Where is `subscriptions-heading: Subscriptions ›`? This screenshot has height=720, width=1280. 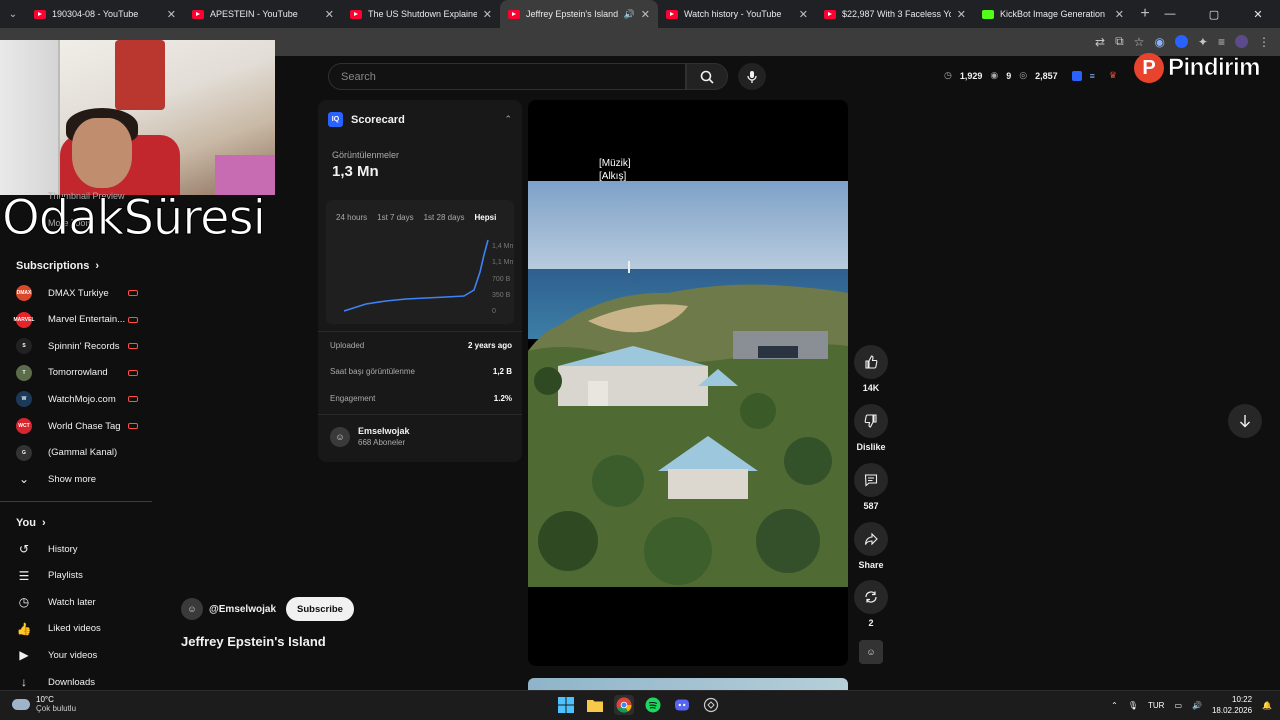 subscriptions-heading: Subscriptions › is located at coordinates (57, 266).